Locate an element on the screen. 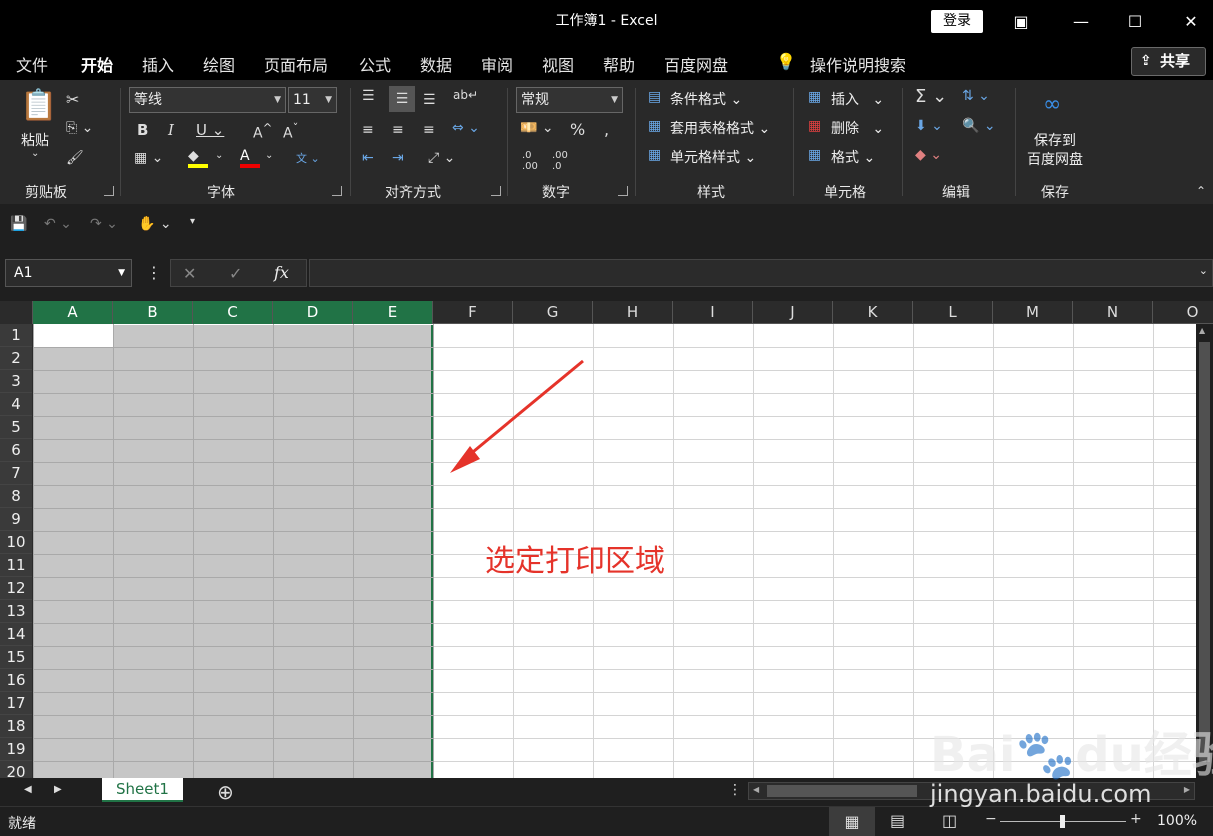  minimize-icon: — is located at coordinates (1081, 22).